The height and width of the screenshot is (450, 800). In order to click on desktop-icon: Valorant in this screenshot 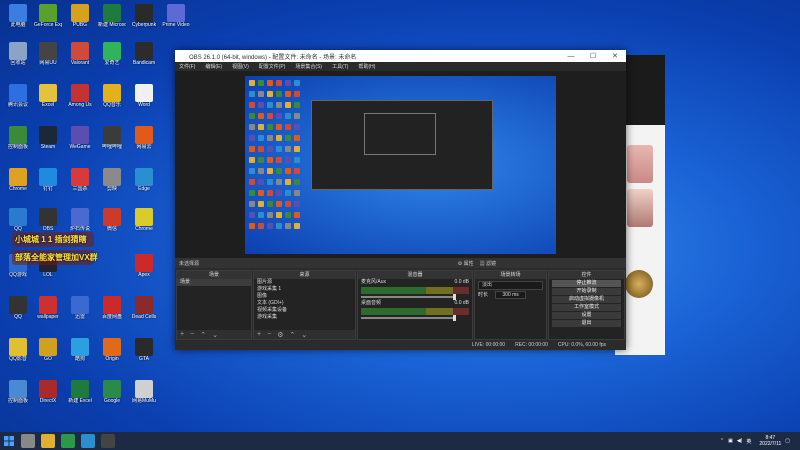, I will do `click(80, 55)`.